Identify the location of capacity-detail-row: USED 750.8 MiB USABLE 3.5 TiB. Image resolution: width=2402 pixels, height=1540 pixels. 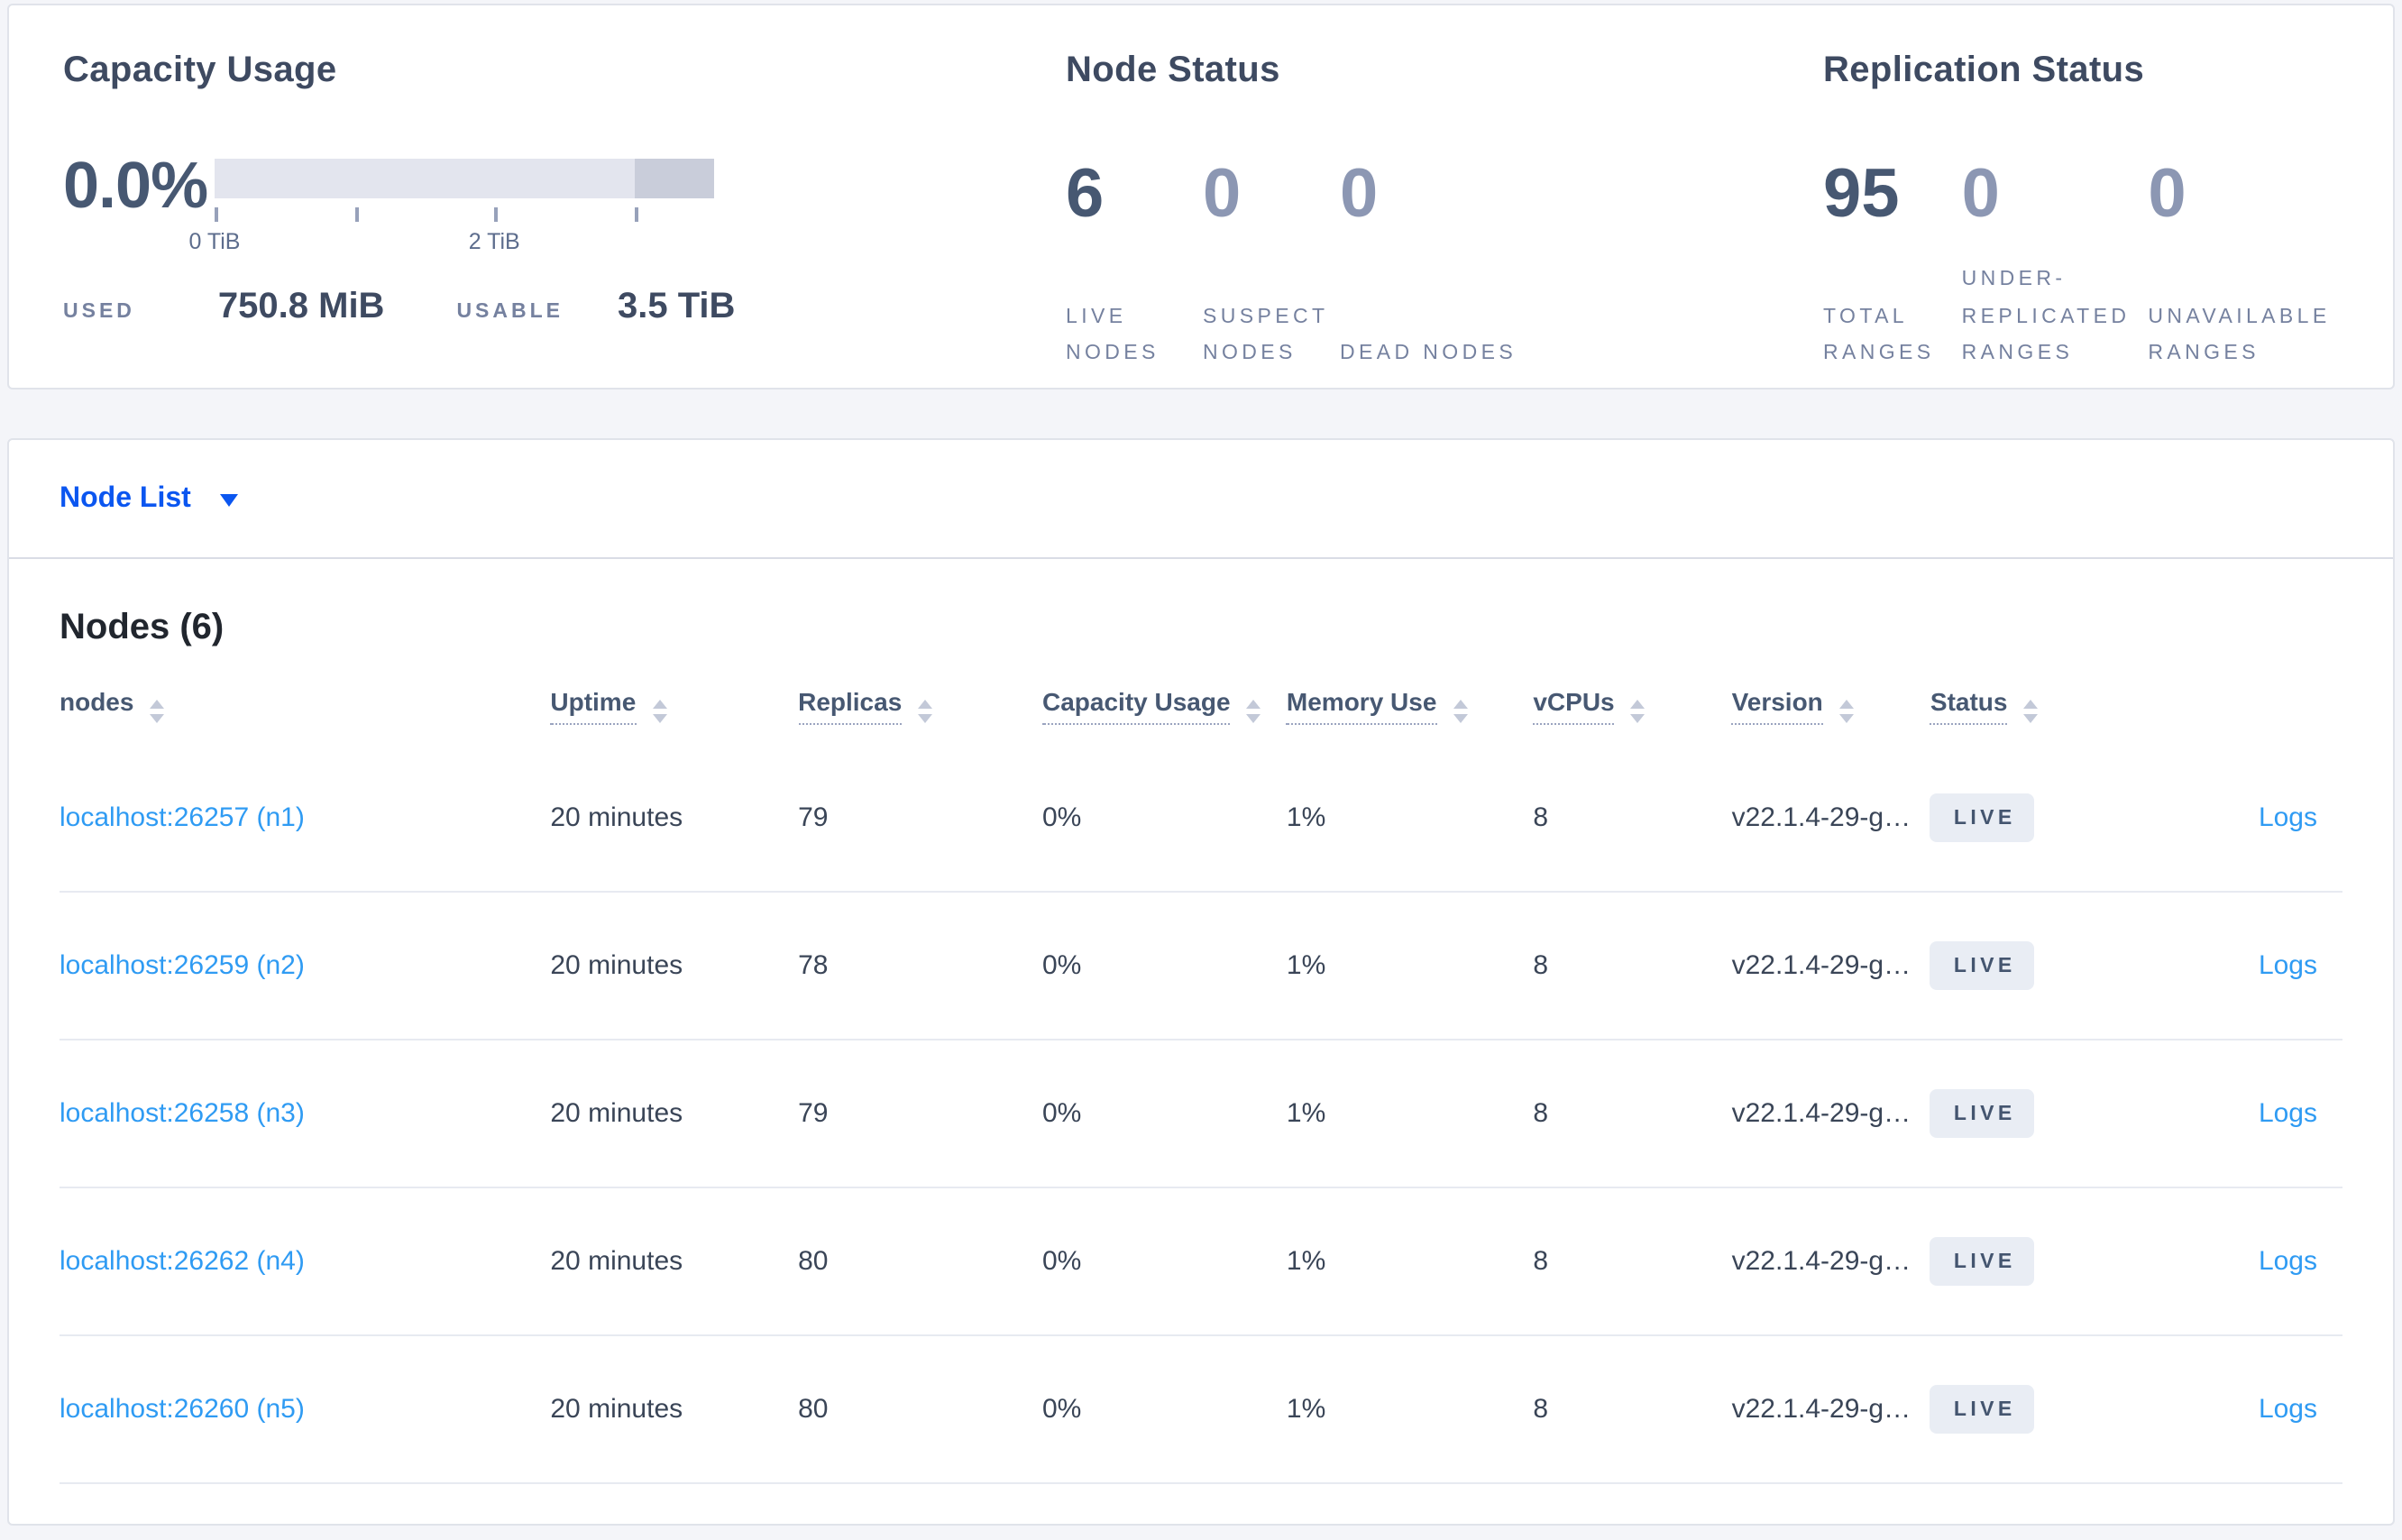
(564, 307).